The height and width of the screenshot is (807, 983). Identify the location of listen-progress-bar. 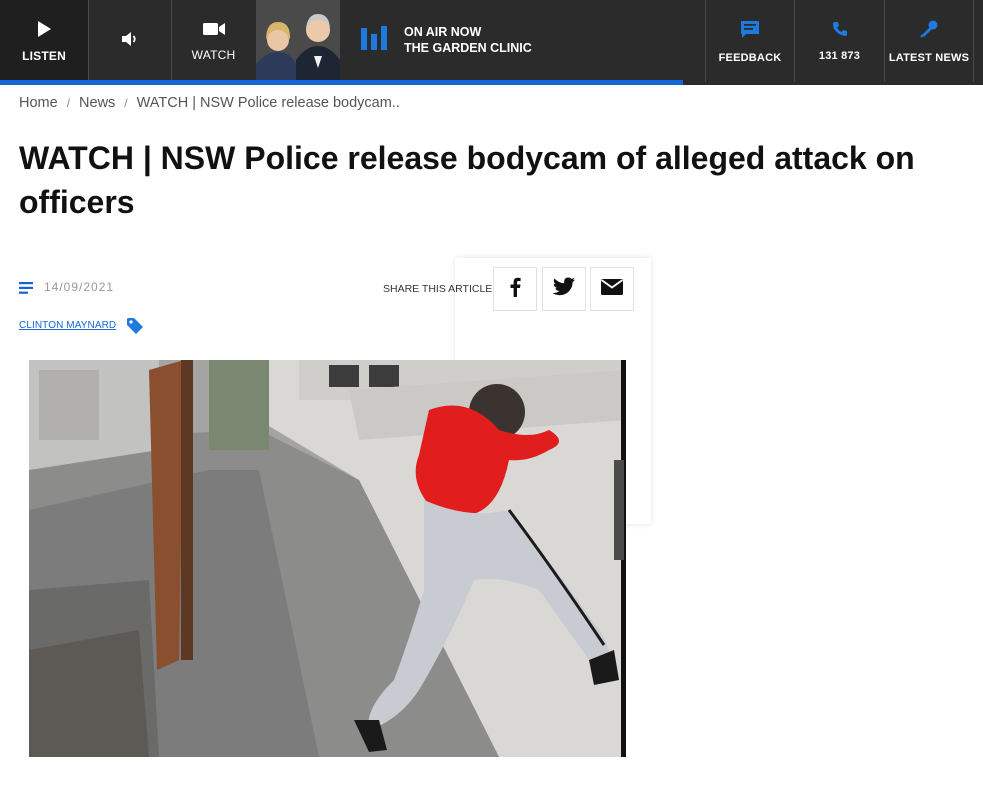
(385, 82).